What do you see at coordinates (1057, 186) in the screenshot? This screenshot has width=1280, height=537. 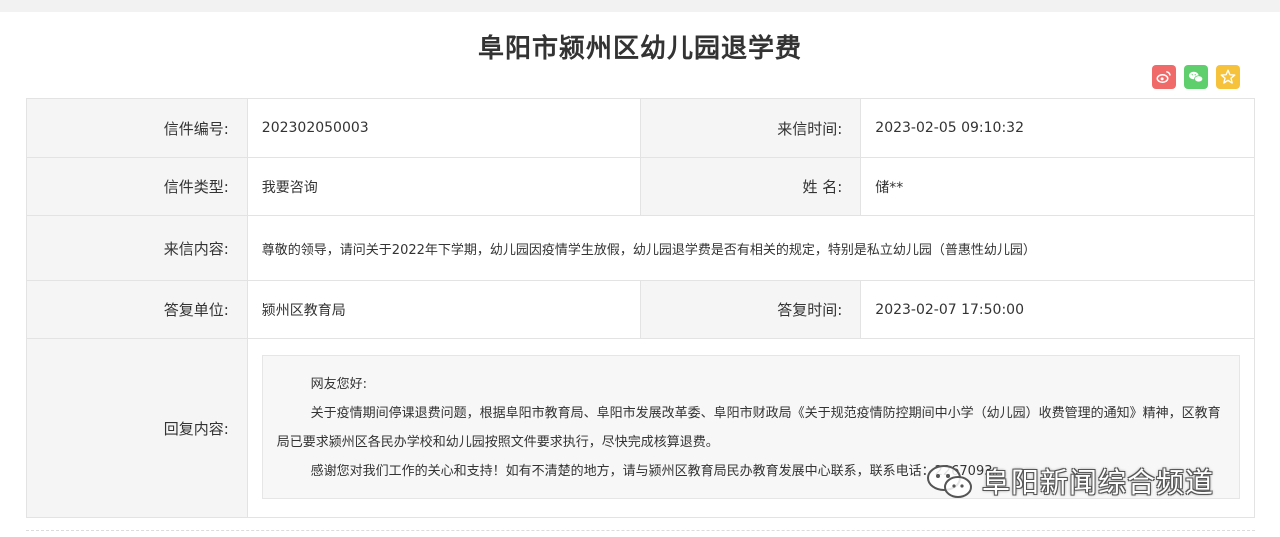 I see `name-value: 储**` at bounding box center [1057, 186].